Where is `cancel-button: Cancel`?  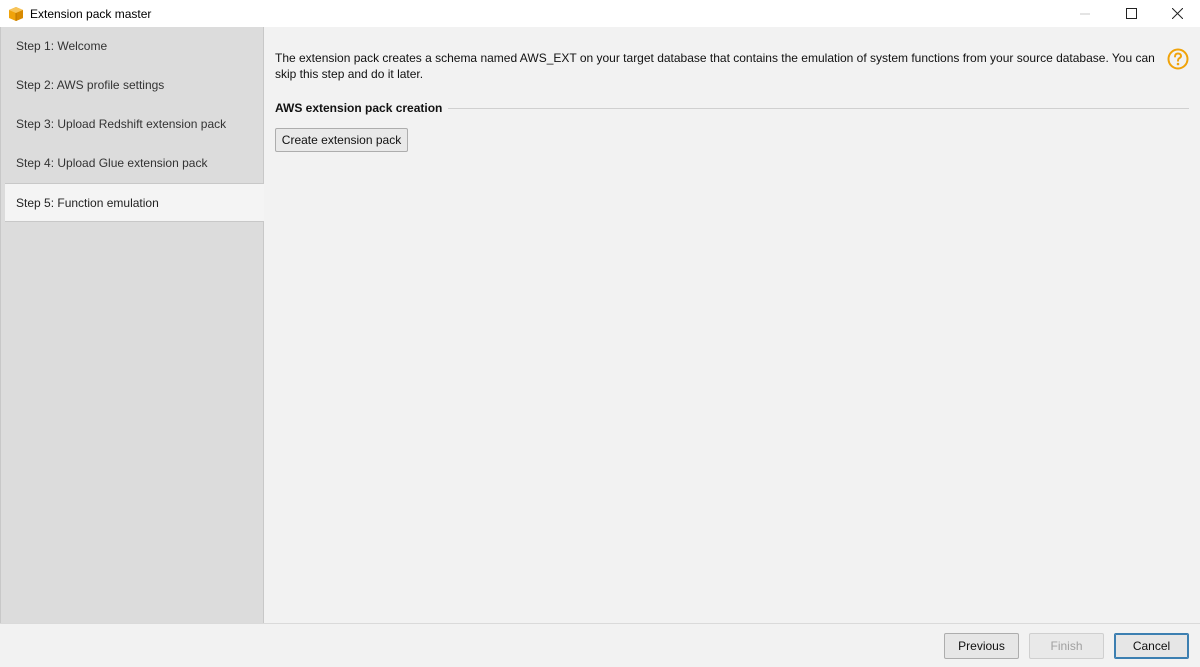
cancel-button: Cancel is located at coordinates (1151, 646).